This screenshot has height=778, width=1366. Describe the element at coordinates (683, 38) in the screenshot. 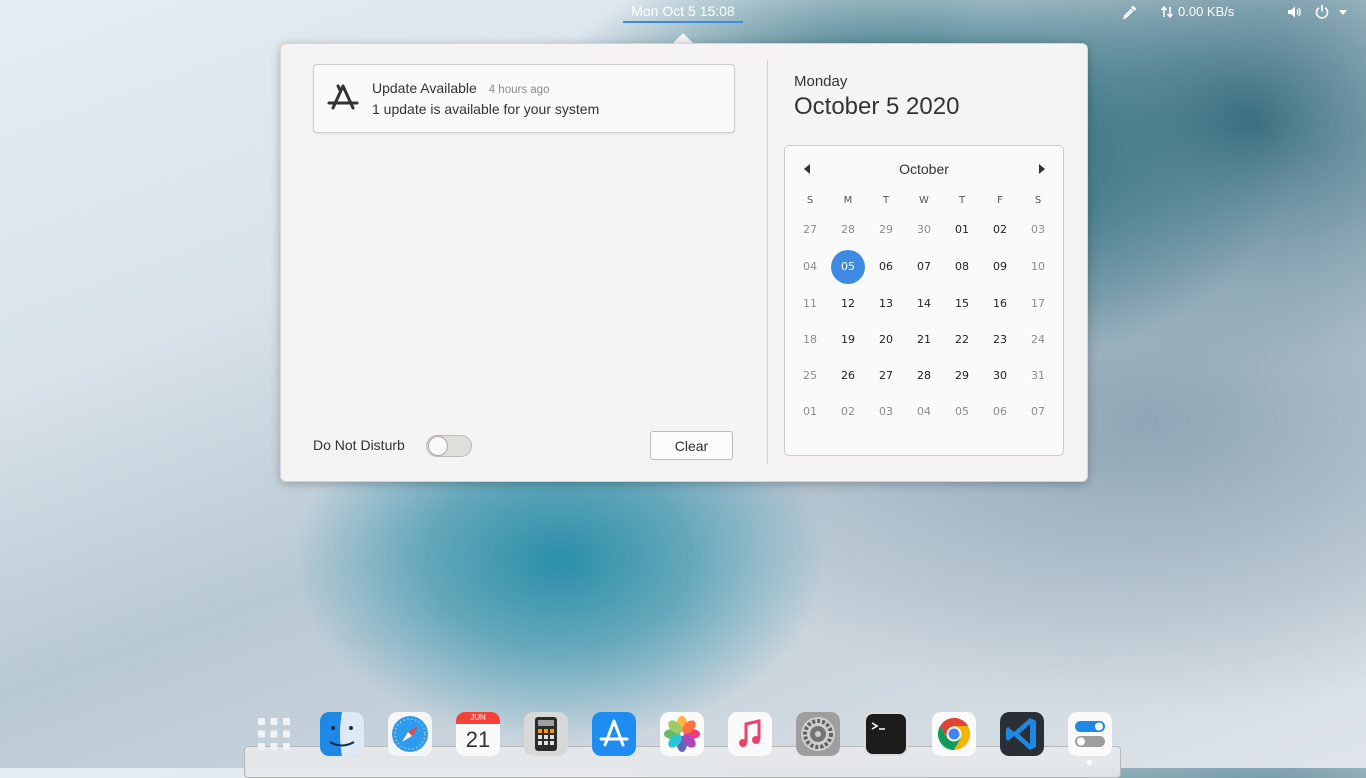

I see `popover-arrow` at that location.